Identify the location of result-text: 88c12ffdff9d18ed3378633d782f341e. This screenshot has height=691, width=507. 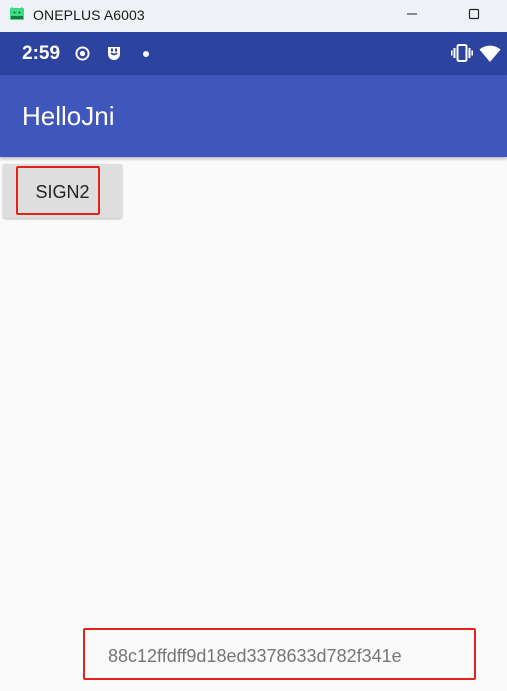
(255, 656).